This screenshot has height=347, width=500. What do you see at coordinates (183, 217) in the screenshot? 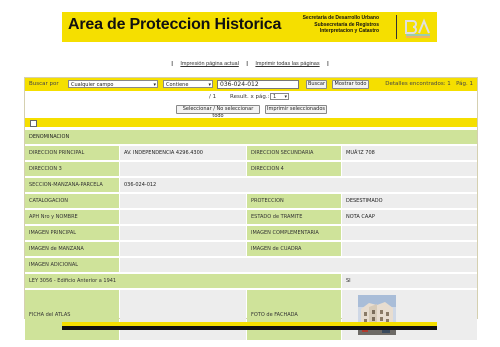
I see `aph-value` at bounding box center [183, 217].